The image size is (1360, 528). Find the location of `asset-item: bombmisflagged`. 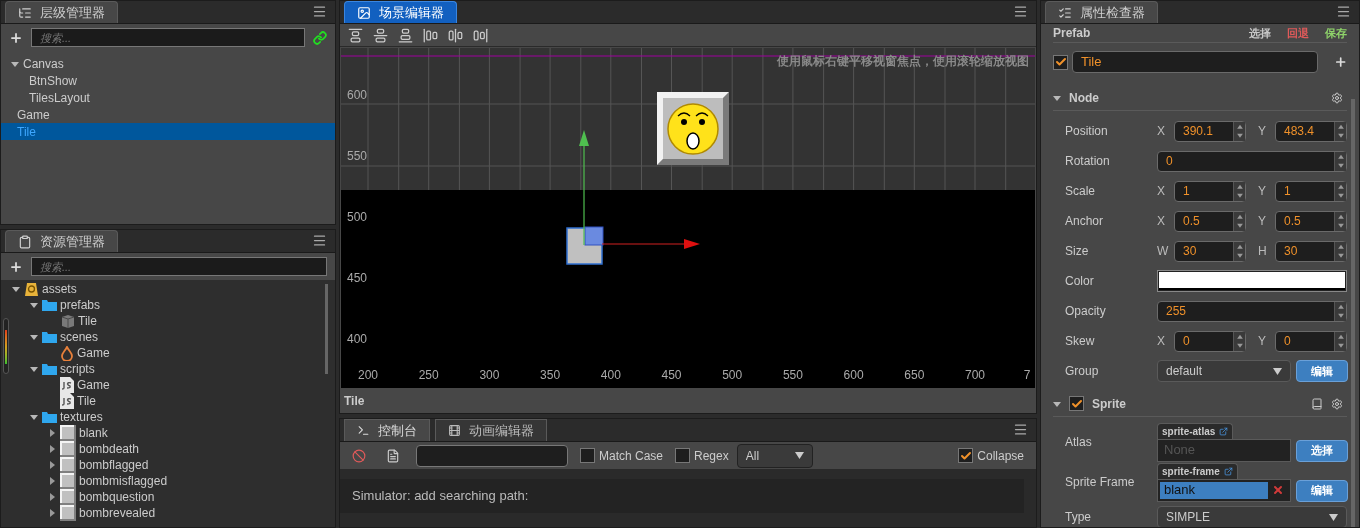

asset-item: bombmisflagged is located at coordinates (168, 481).